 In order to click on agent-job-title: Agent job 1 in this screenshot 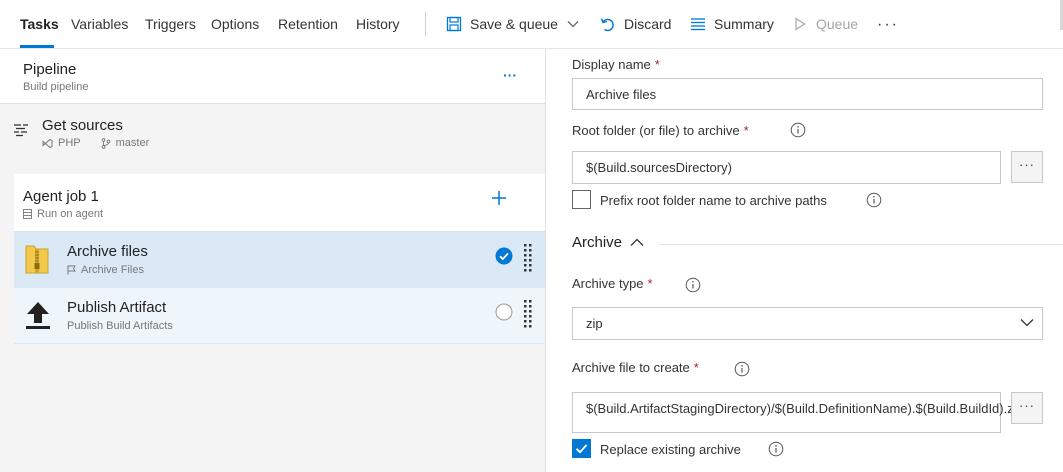, I will do `click(61, 196)`.